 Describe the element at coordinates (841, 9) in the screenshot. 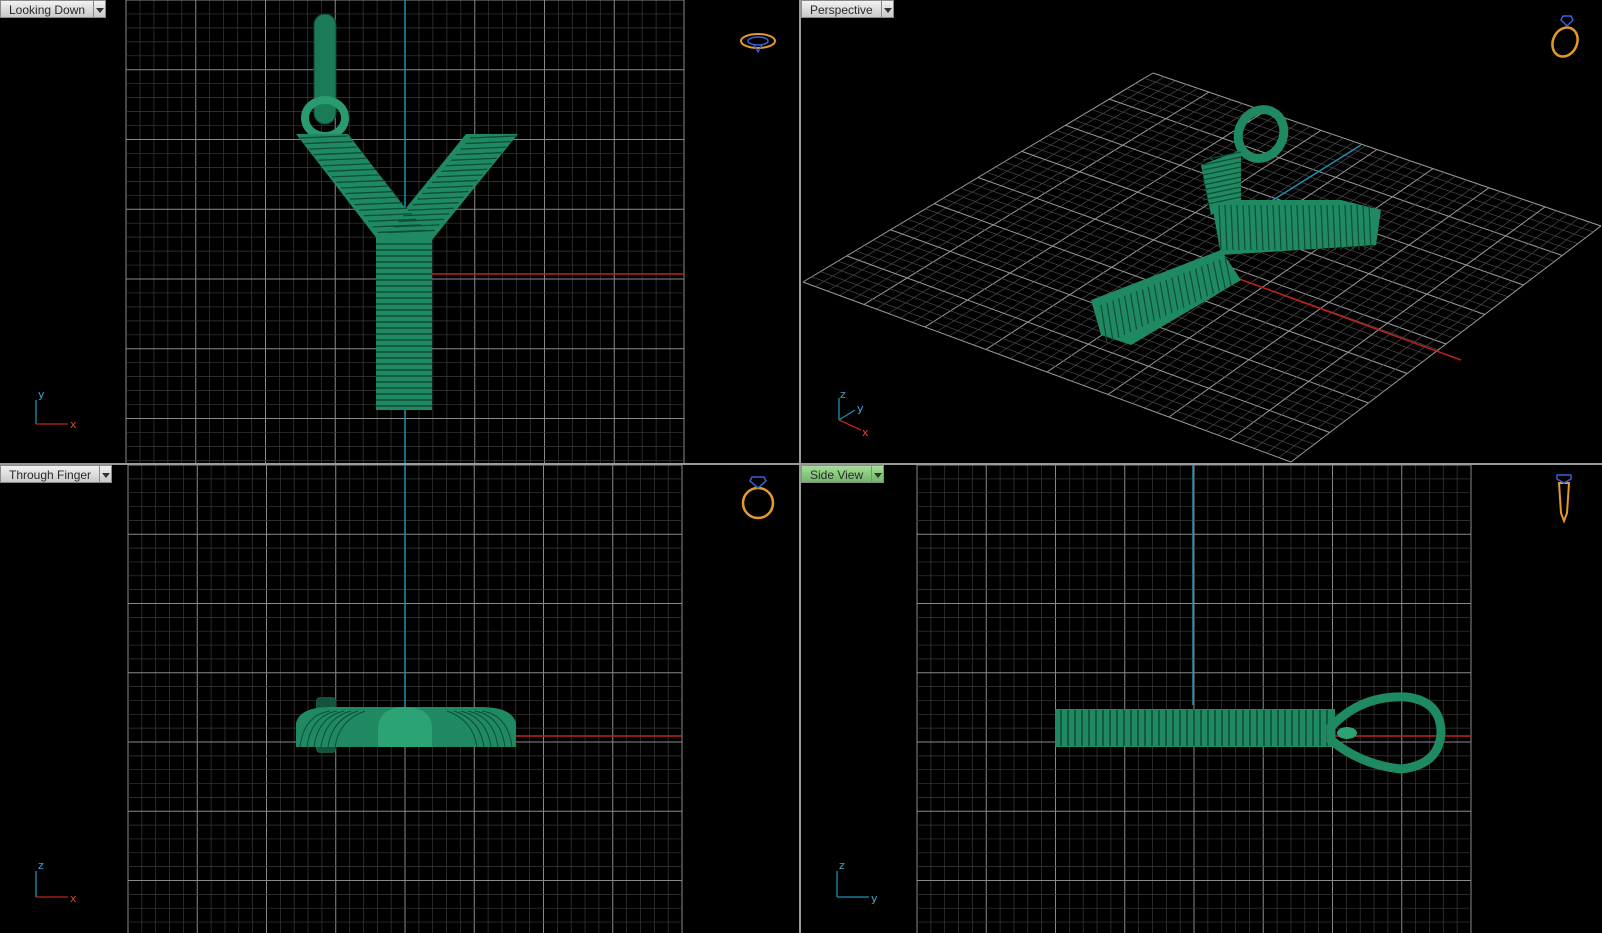

I see `viewport-label-perspective: Perspective` at that location.